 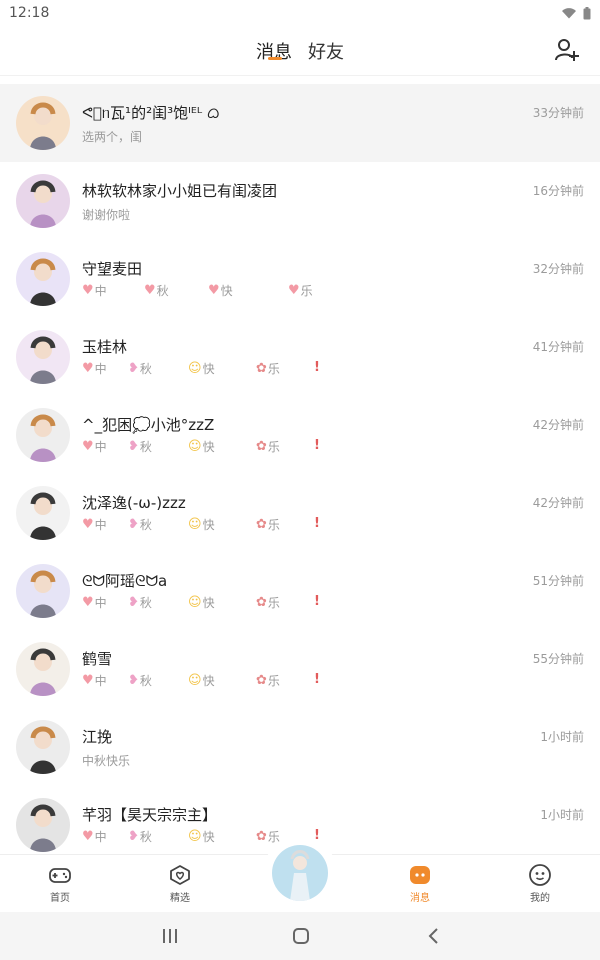 What do you see at coordinates (540, 898) in the screenshot?
I see `nav-profile-label: 我的` at bounding box center [540, 898].